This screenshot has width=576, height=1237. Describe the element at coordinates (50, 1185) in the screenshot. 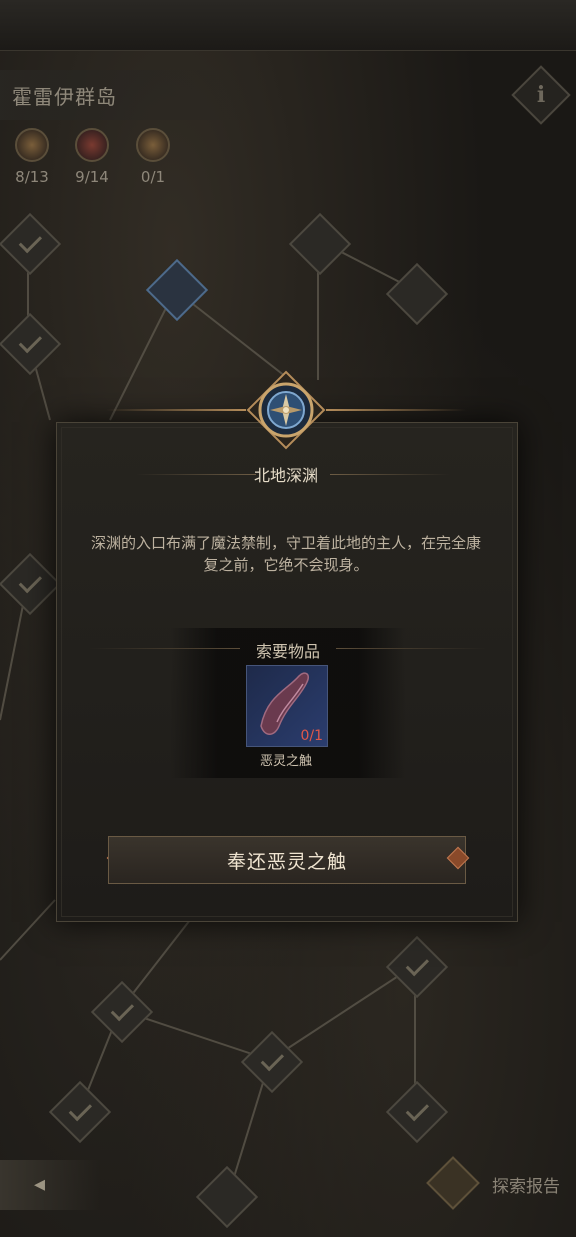

I see `back-button: ◂` at that location.